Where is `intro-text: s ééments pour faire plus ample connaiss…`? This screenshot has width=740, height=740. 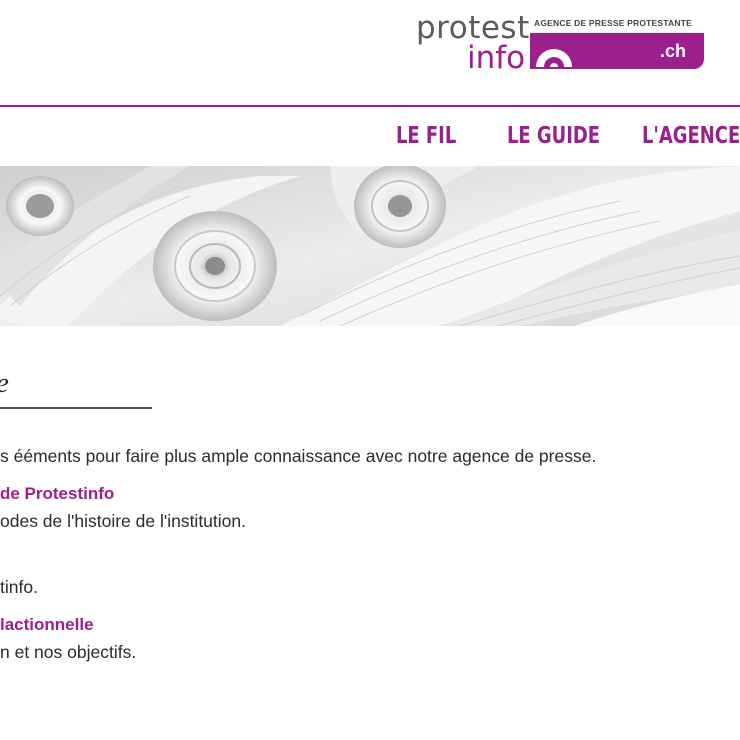 intro-text: s ééments pour faire plus ample connaiss… is located at coordinates (298, 456).